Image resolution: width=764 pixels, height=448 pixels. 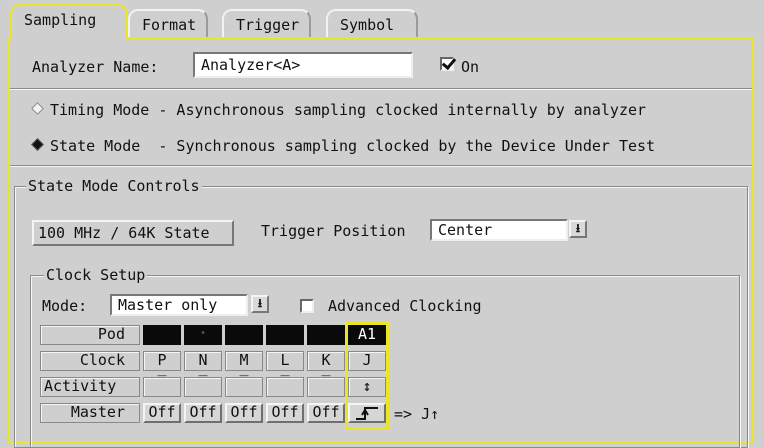 I want to click on tab-format-label: Format, so click(x=169, y=25).